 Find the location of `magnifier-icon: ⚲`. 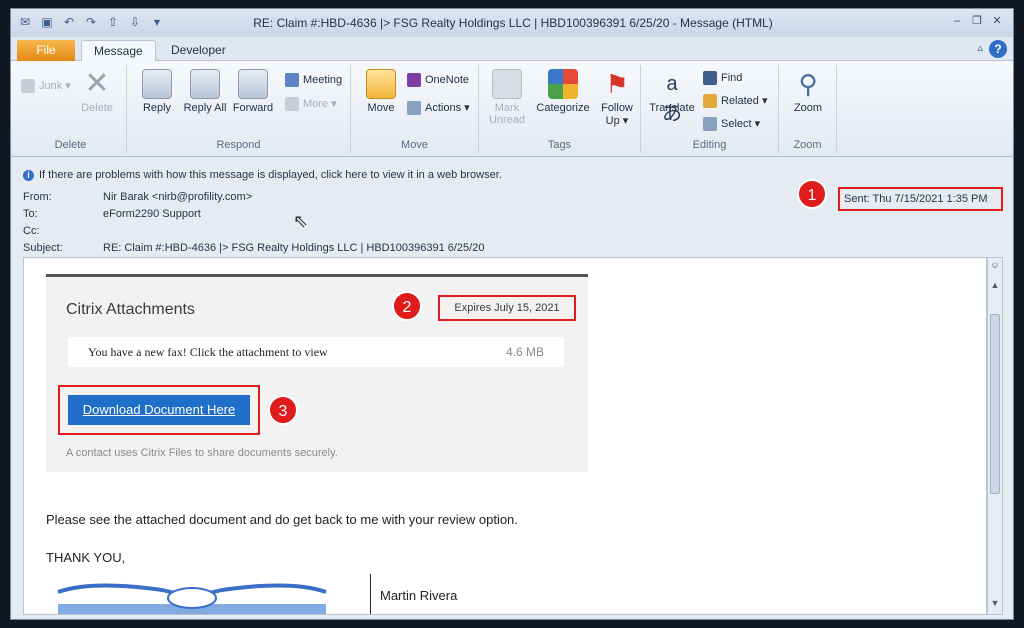

magnifier-icon: ⚲ is located at coordinates (808, 84).